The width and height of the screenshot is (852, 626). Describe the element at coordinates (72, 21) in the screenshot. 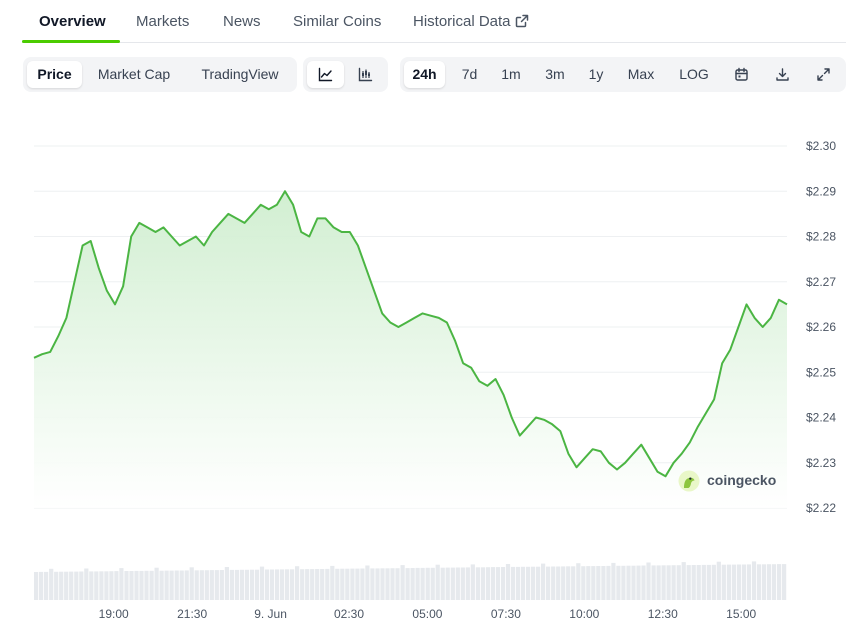

I see `tab-overview: Overview` at that location.